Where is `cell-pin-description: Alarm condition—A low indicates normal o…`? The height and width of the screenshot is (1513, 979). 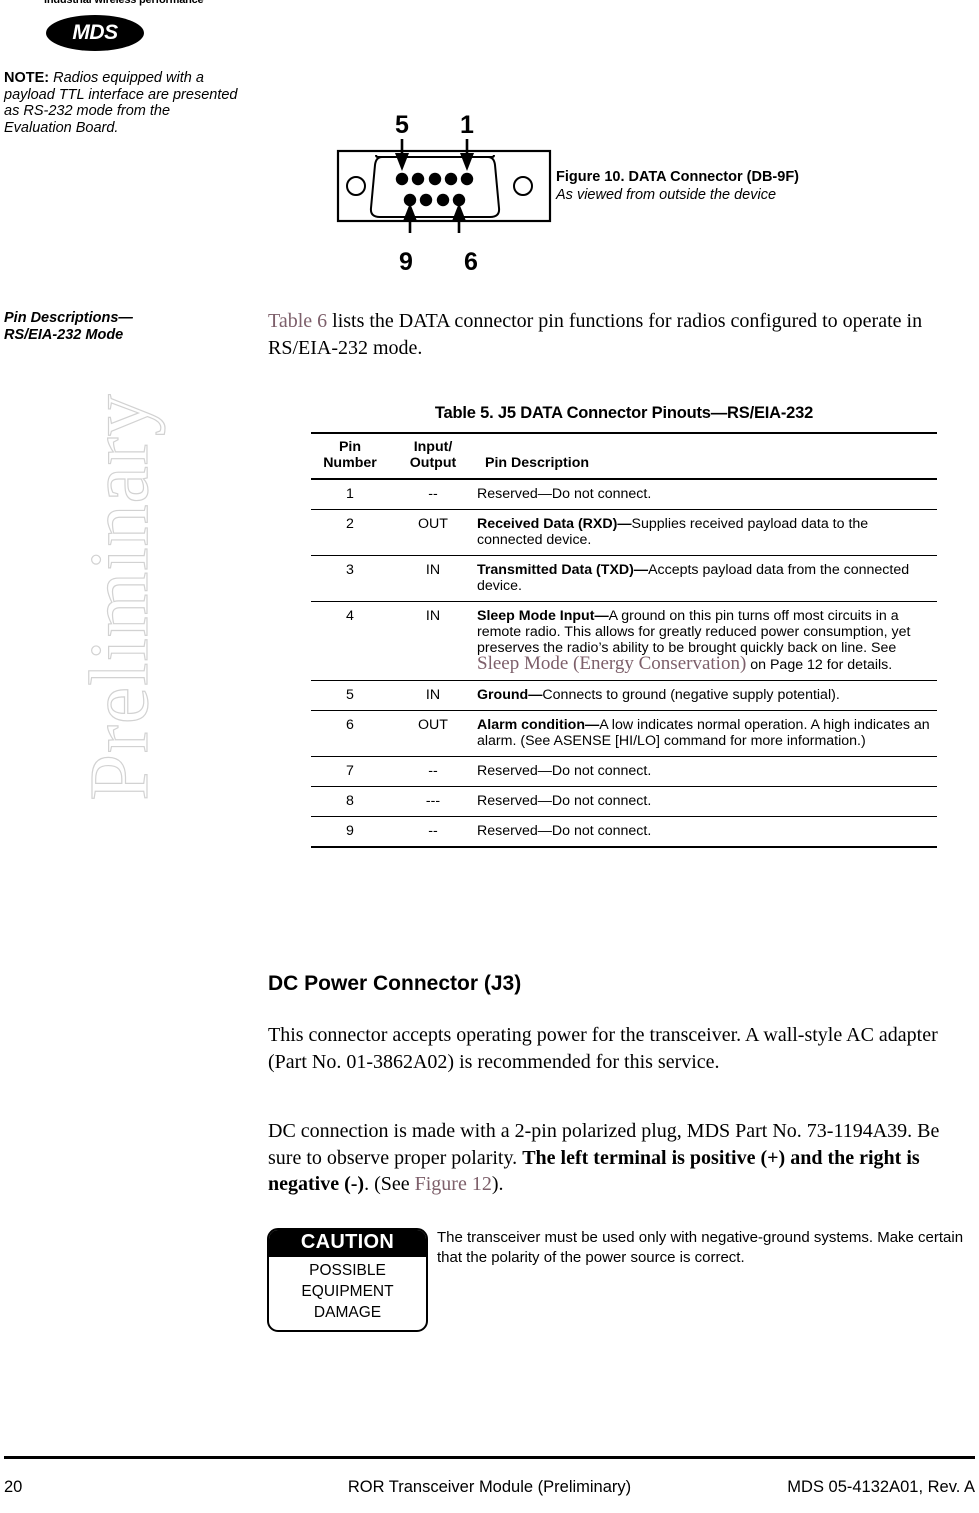
cell-pin-description: Alarm condition—A low indicates normal o… is located at coordinates (707, 733).